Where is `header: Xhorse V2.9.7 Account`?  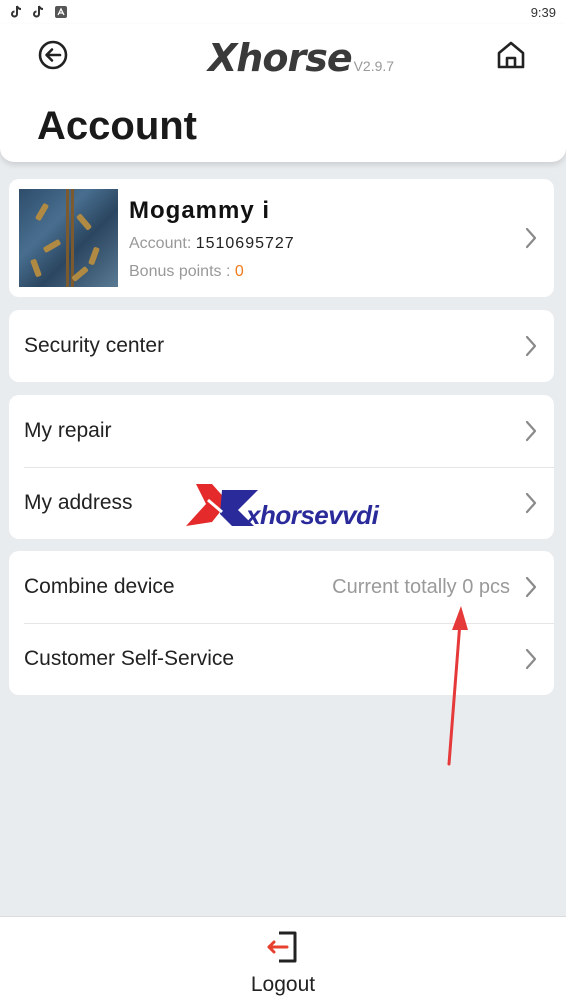
header: Xhorse V2.9.7 Account is located at coordinates (283, 93).